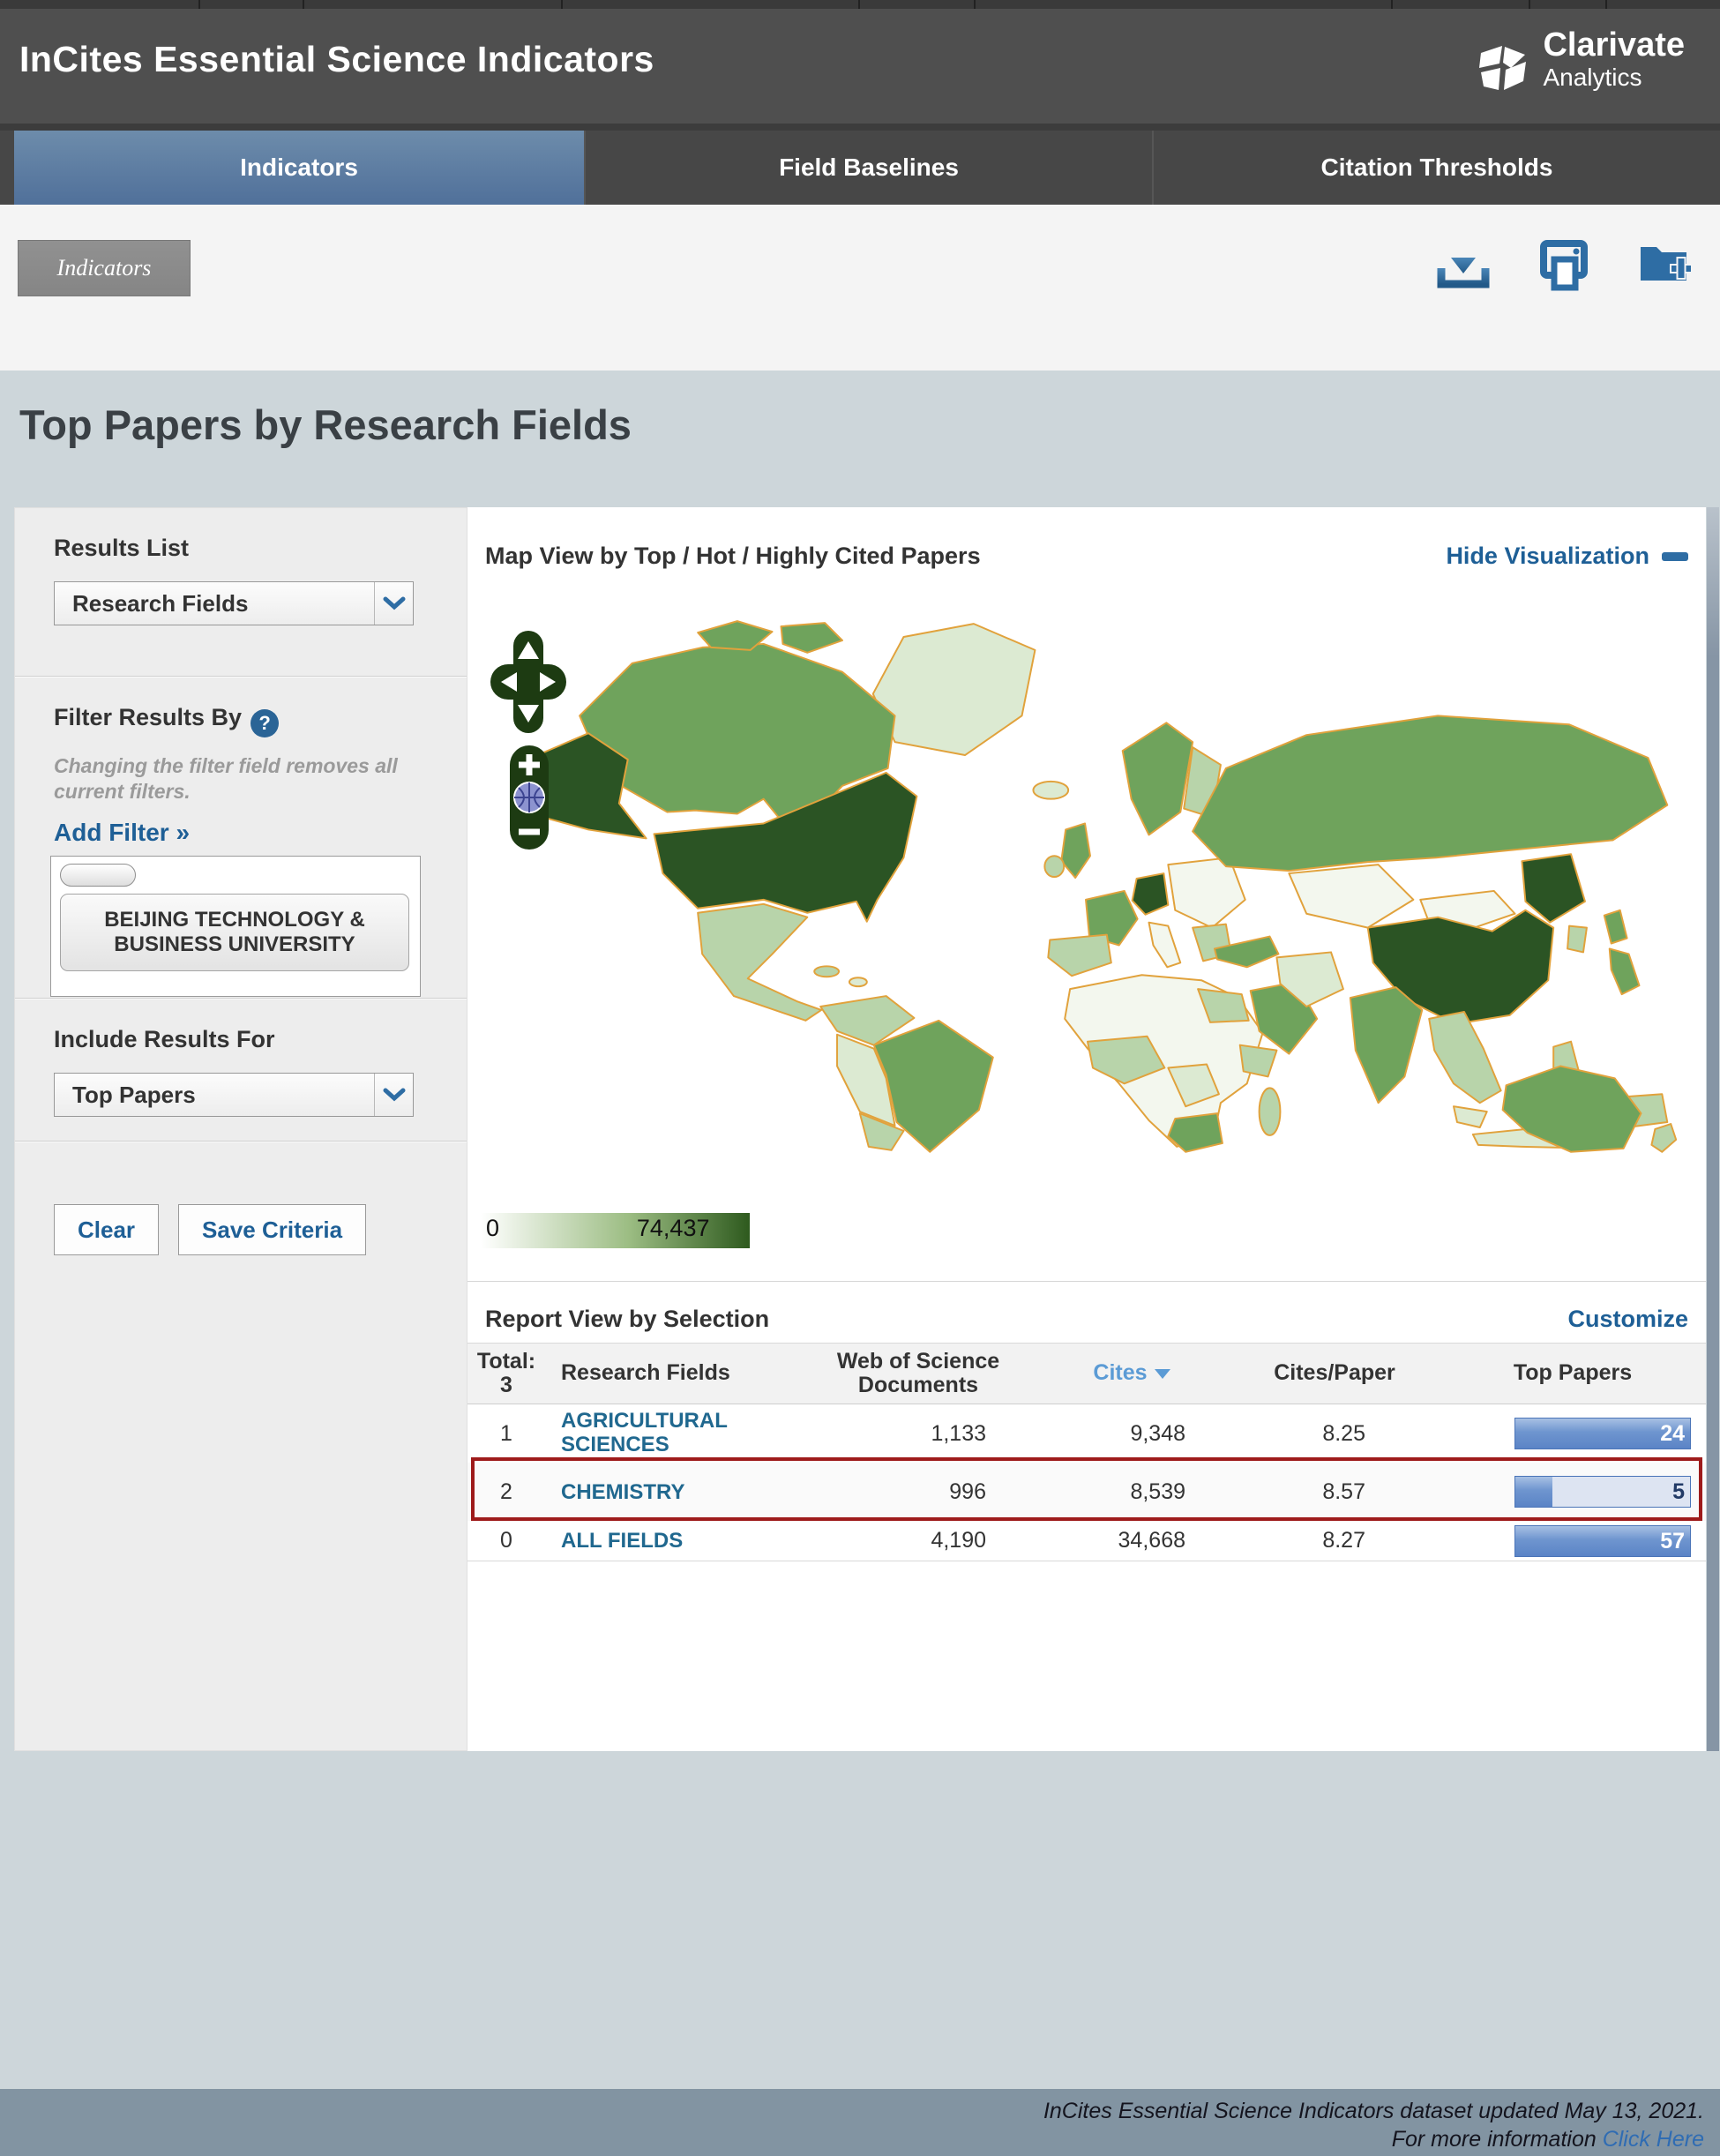 This screenshot has height=2156, width=1720. What do you see at coordinates (1463, 264) in the screenshot?
I see `download-icon` at bounding box center [1463, 264].